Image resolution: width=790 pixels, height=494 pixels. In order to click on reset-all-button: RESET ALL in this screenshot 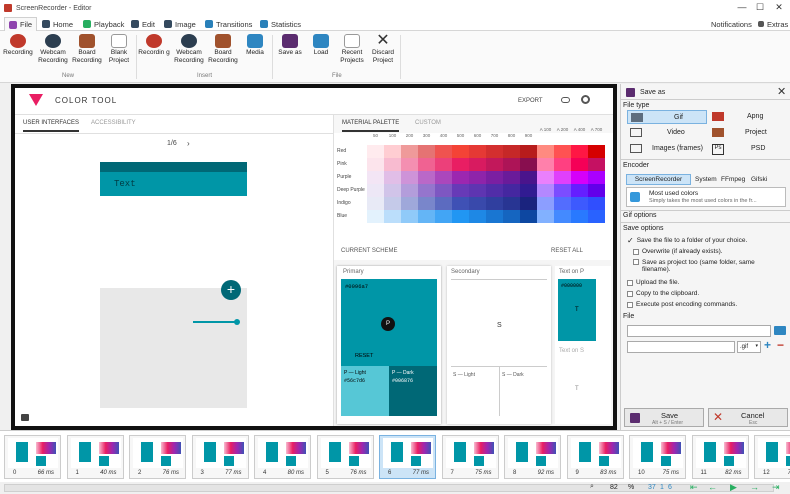, I will do `click(567, 251)`.